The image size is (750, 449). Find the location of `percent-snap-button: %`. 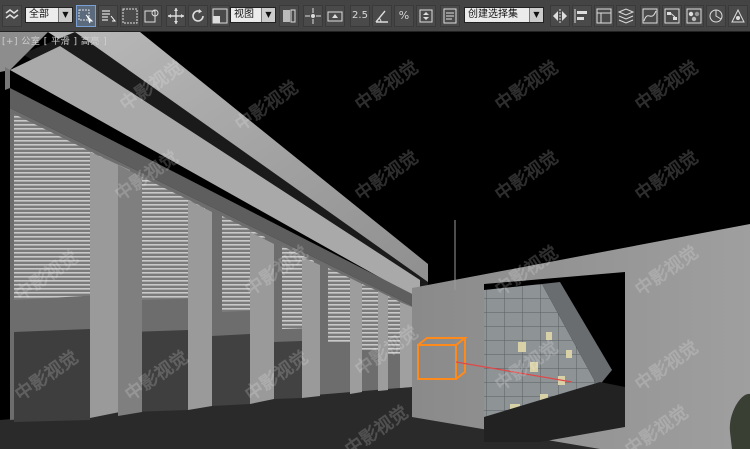

percent-snap-button: % is located at coordinates (404, 16).